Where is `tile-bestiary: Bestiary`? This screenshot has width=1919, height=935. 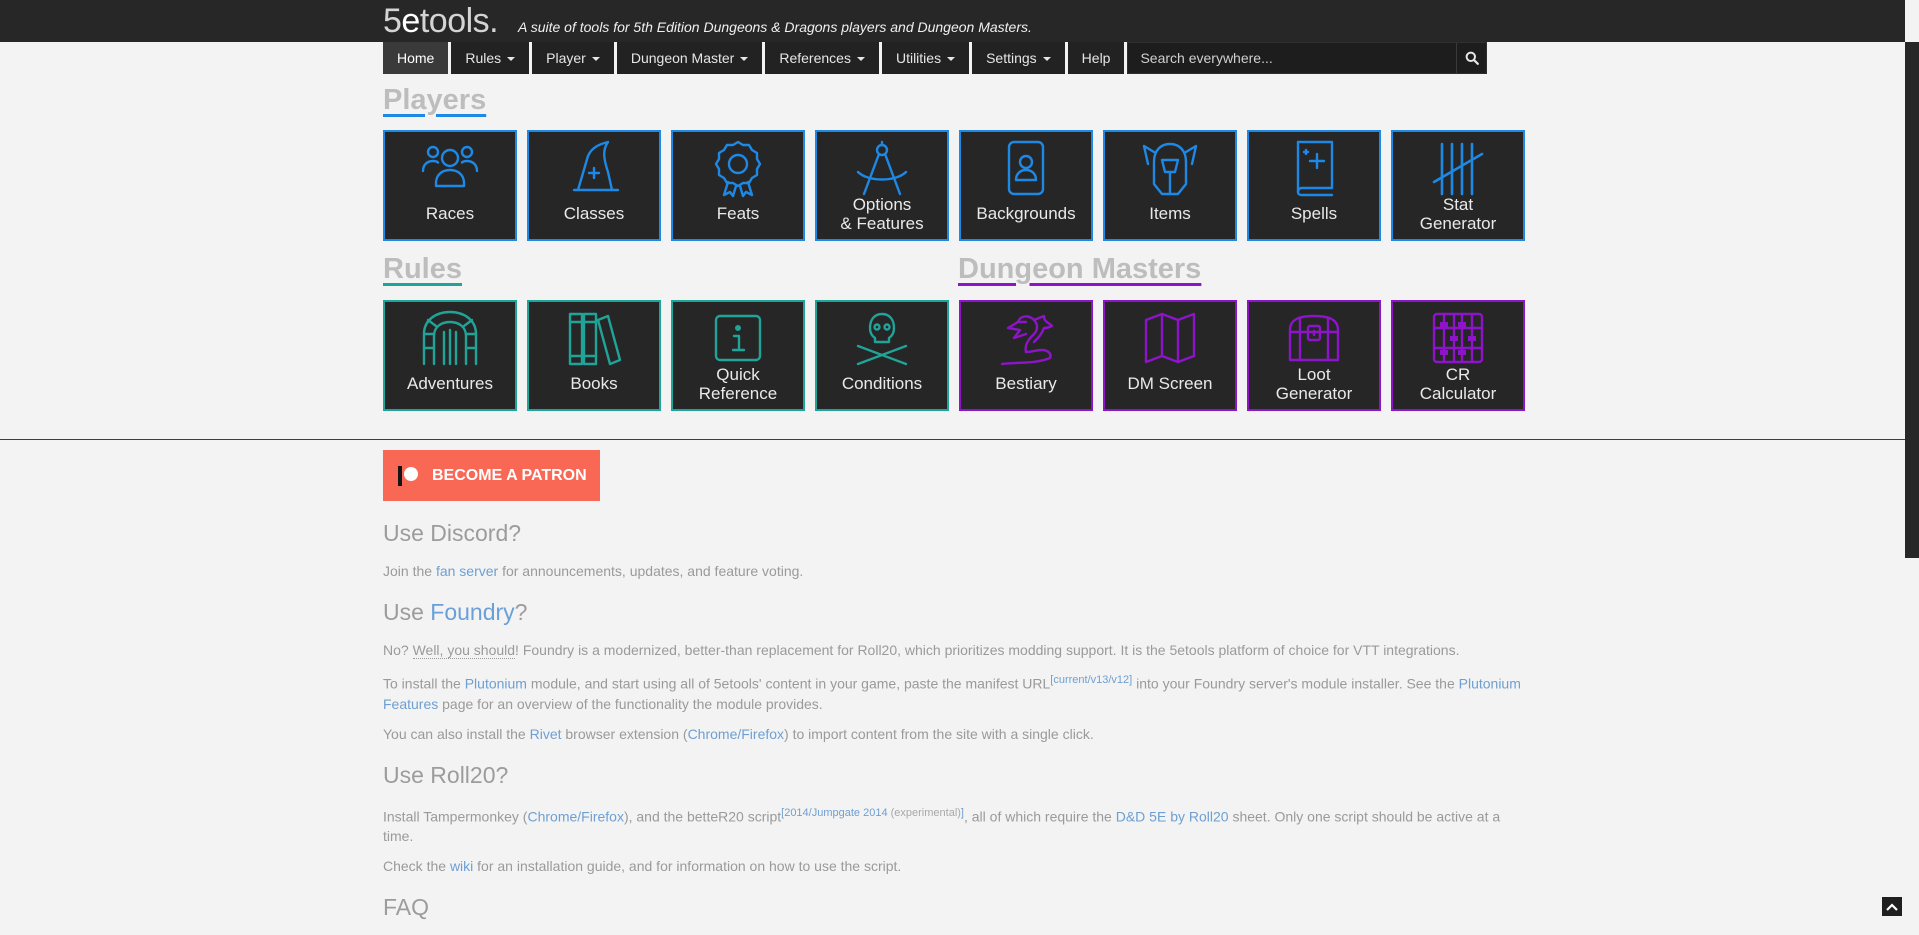 tile-bestiary: Bestiary is located at coordinates (1026, 355).